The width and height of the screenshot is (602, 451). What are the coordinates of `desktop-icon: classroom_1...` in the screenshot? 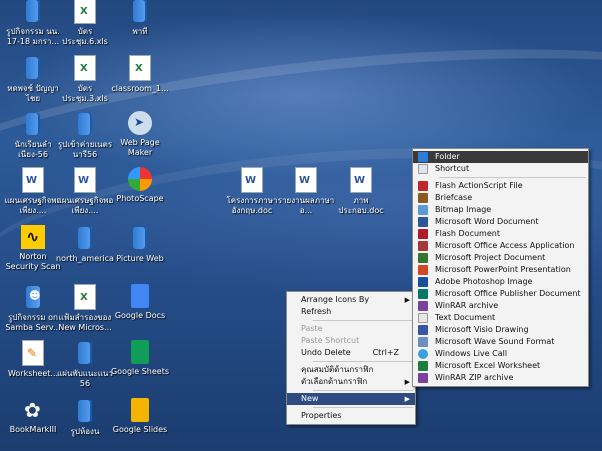 It's located at (140, 74).